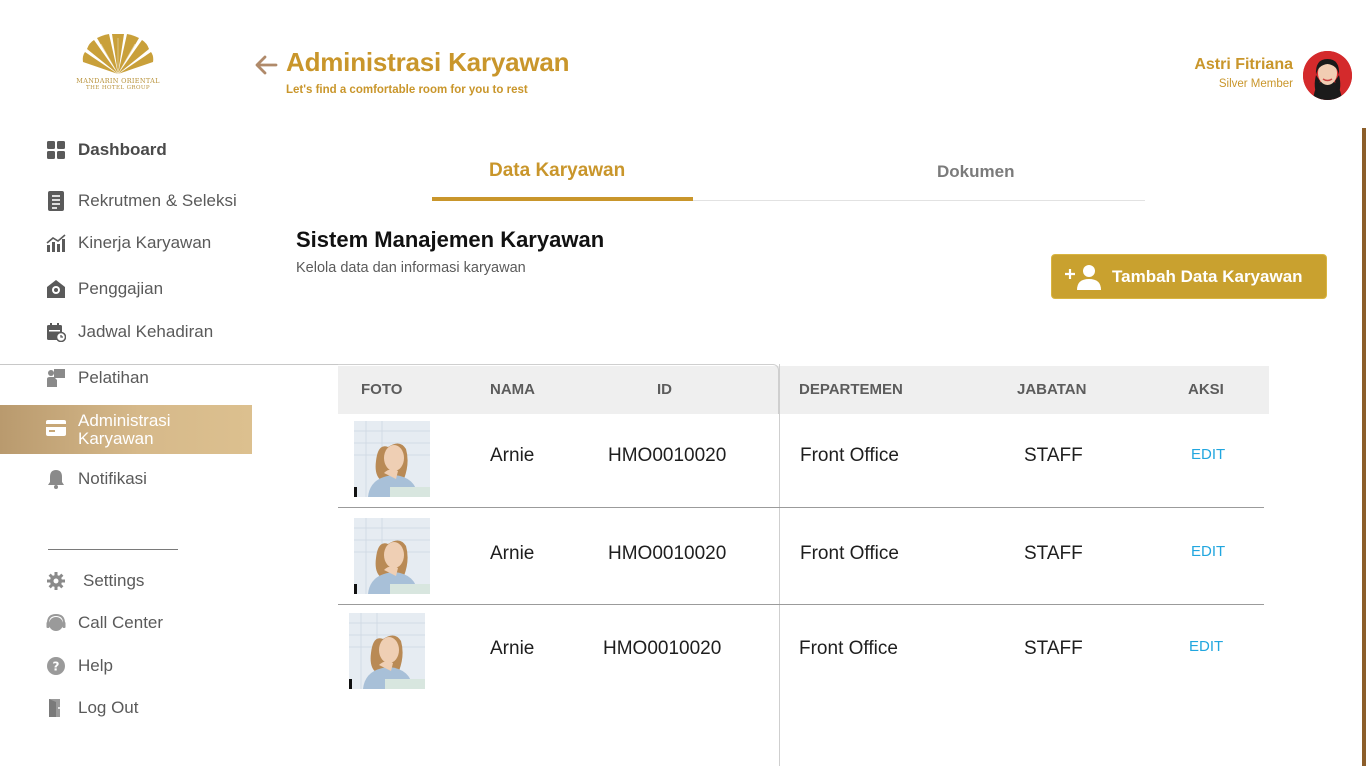 The image size is (1366, 766). Describe the element at coordinates (56, 581) in the screenshot. I see `gear-icon` at that location.